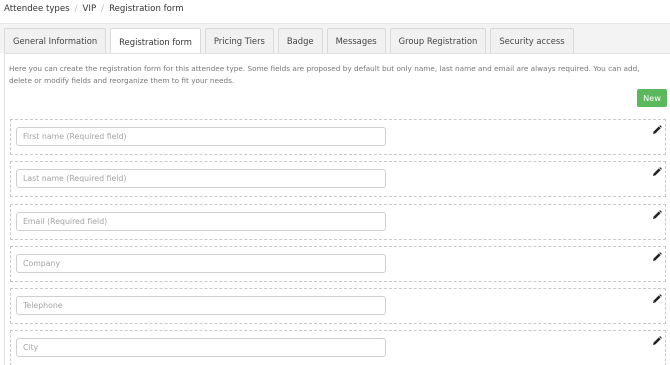 The image size is (670, 365). I want to click on tab-group-registration: Group Registration, so click(438, 40).